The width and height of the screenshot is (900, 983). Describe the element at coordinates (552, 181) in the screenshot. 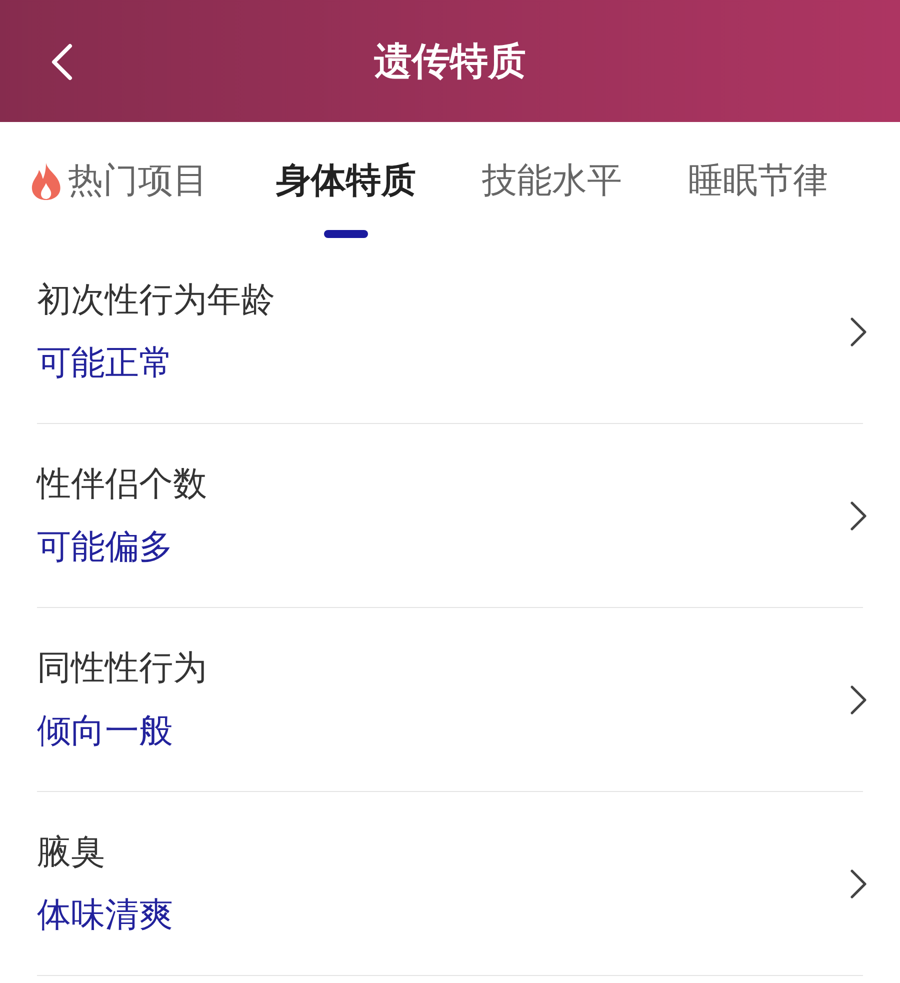

I see `tab: 技能水平` at that location.